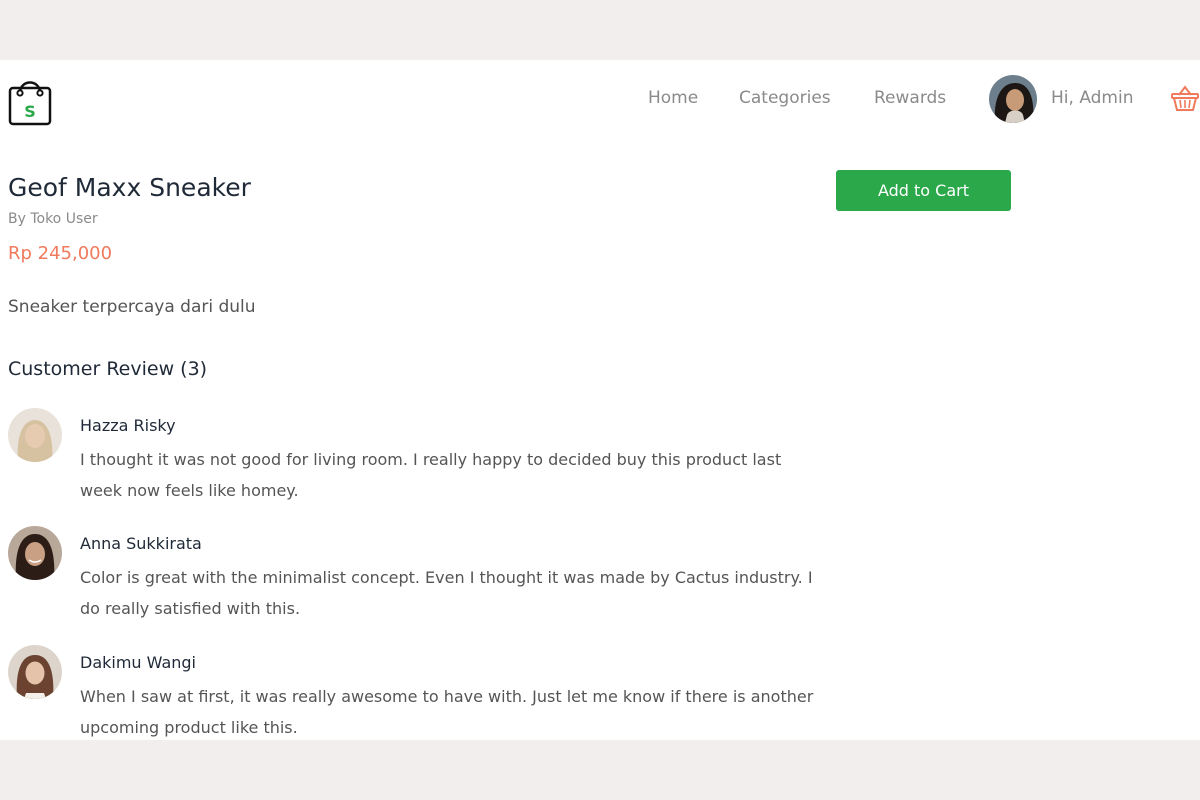 The image size is (1200, 800). What do you see at coordinates (132, 307) in the screenshot?
I see `product-description: Sneaker terpercaya dari dulu` at bounding box center [132, 307].